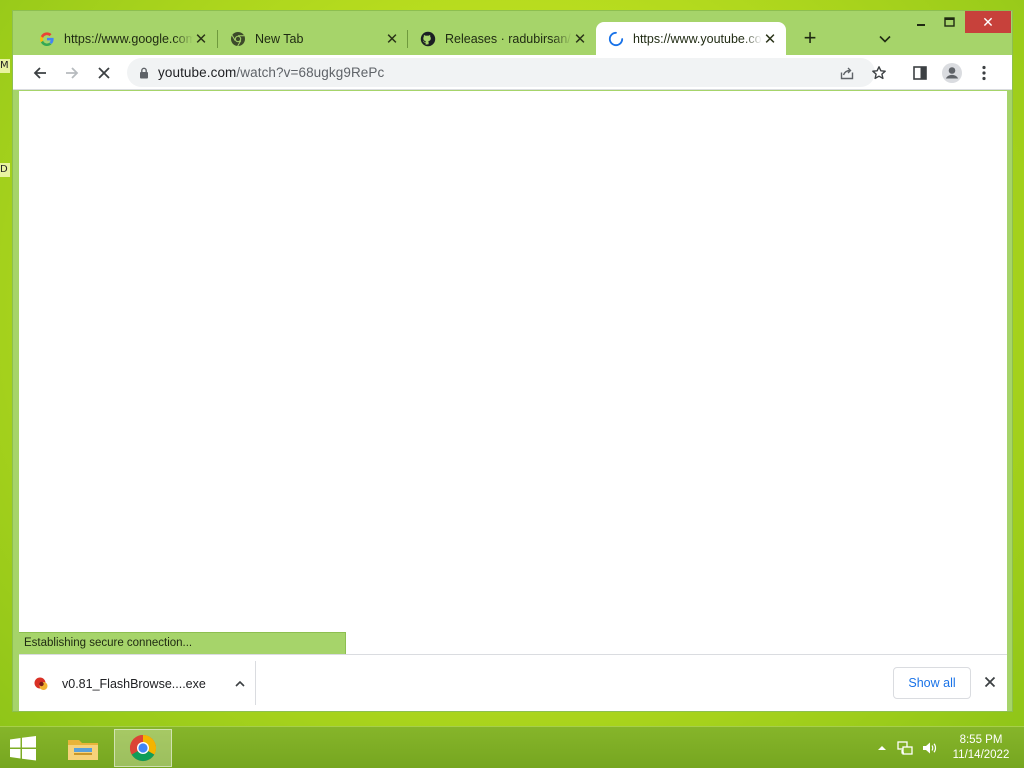 The height and width of the screenshot is (768, 1024). I want to click on address-bar: youtube.com/watch?v=68ugkg9RePc, so click(506, 72).